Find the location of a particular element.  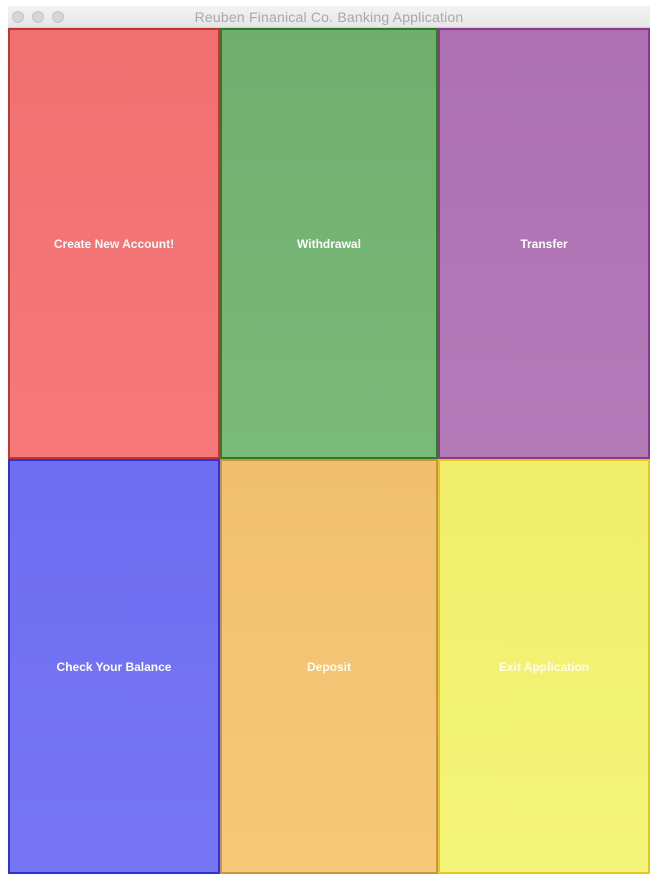

exit-application-label: Exit Application is located at coordinates (544, 666).